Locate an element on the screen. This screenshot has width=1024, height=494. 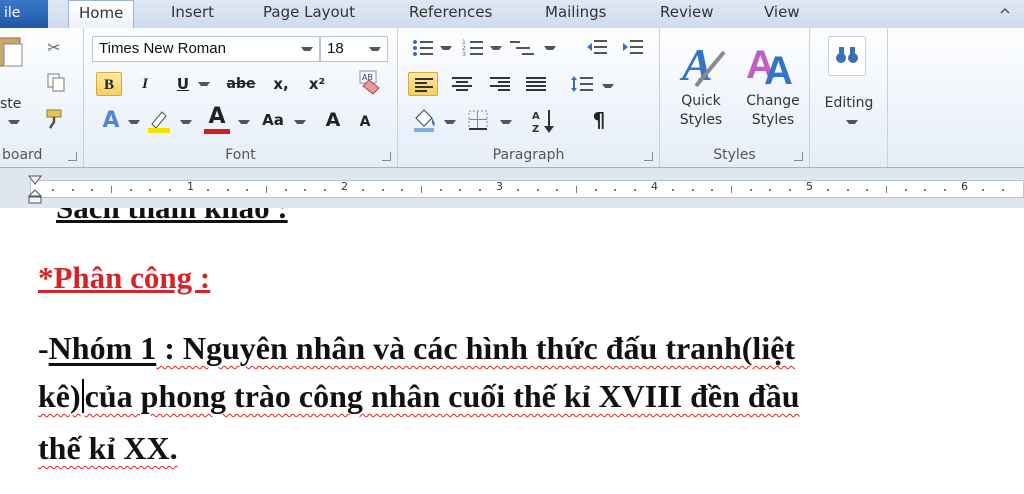
change-case-button: Aa is located at coordinates (273, 120).